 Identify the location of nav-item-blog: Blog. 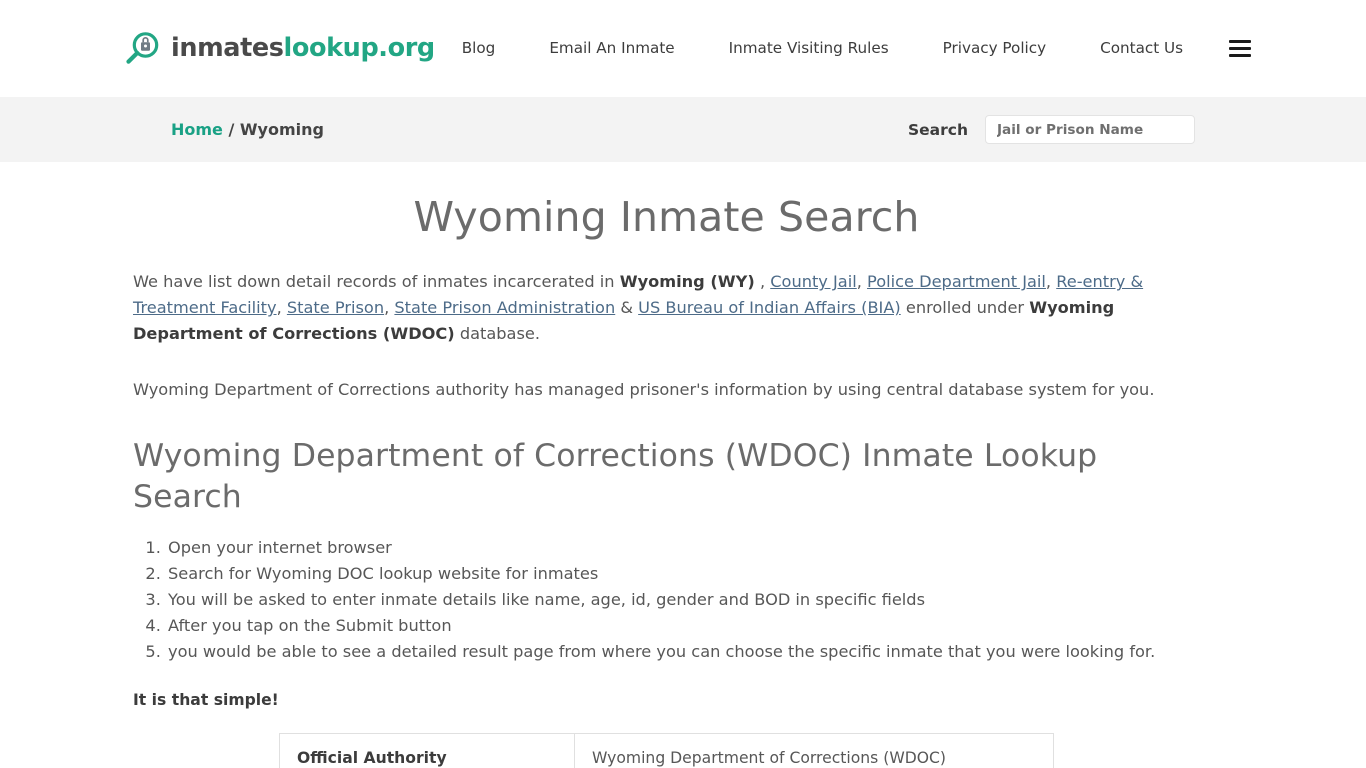
(479, 48).